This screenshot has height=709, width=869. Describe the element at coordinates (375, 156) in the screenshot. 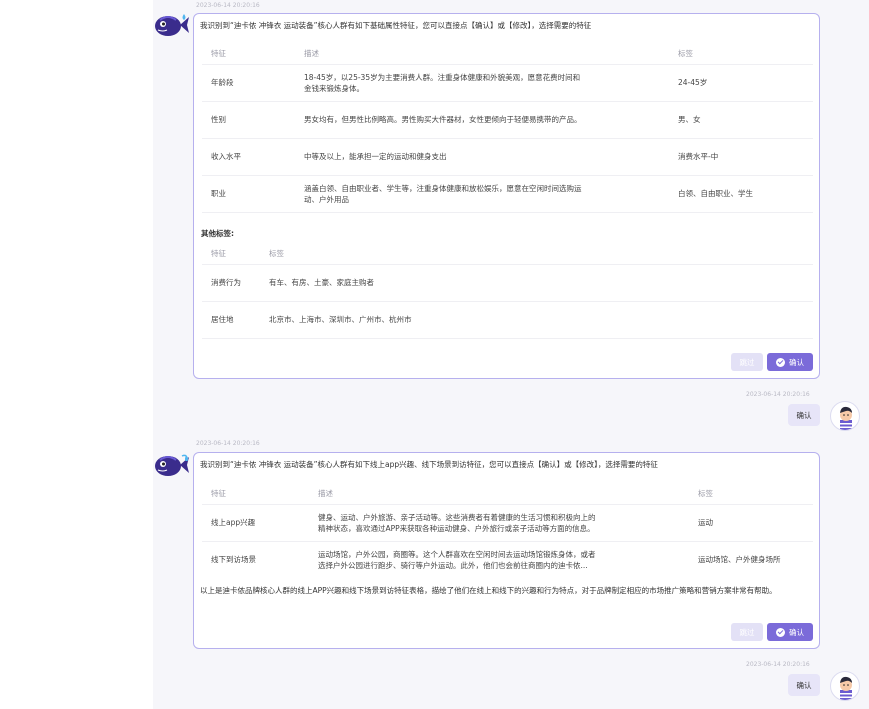

I see `desc-line: 中等及以上，能承担一定的运动和健身支出` at that location.